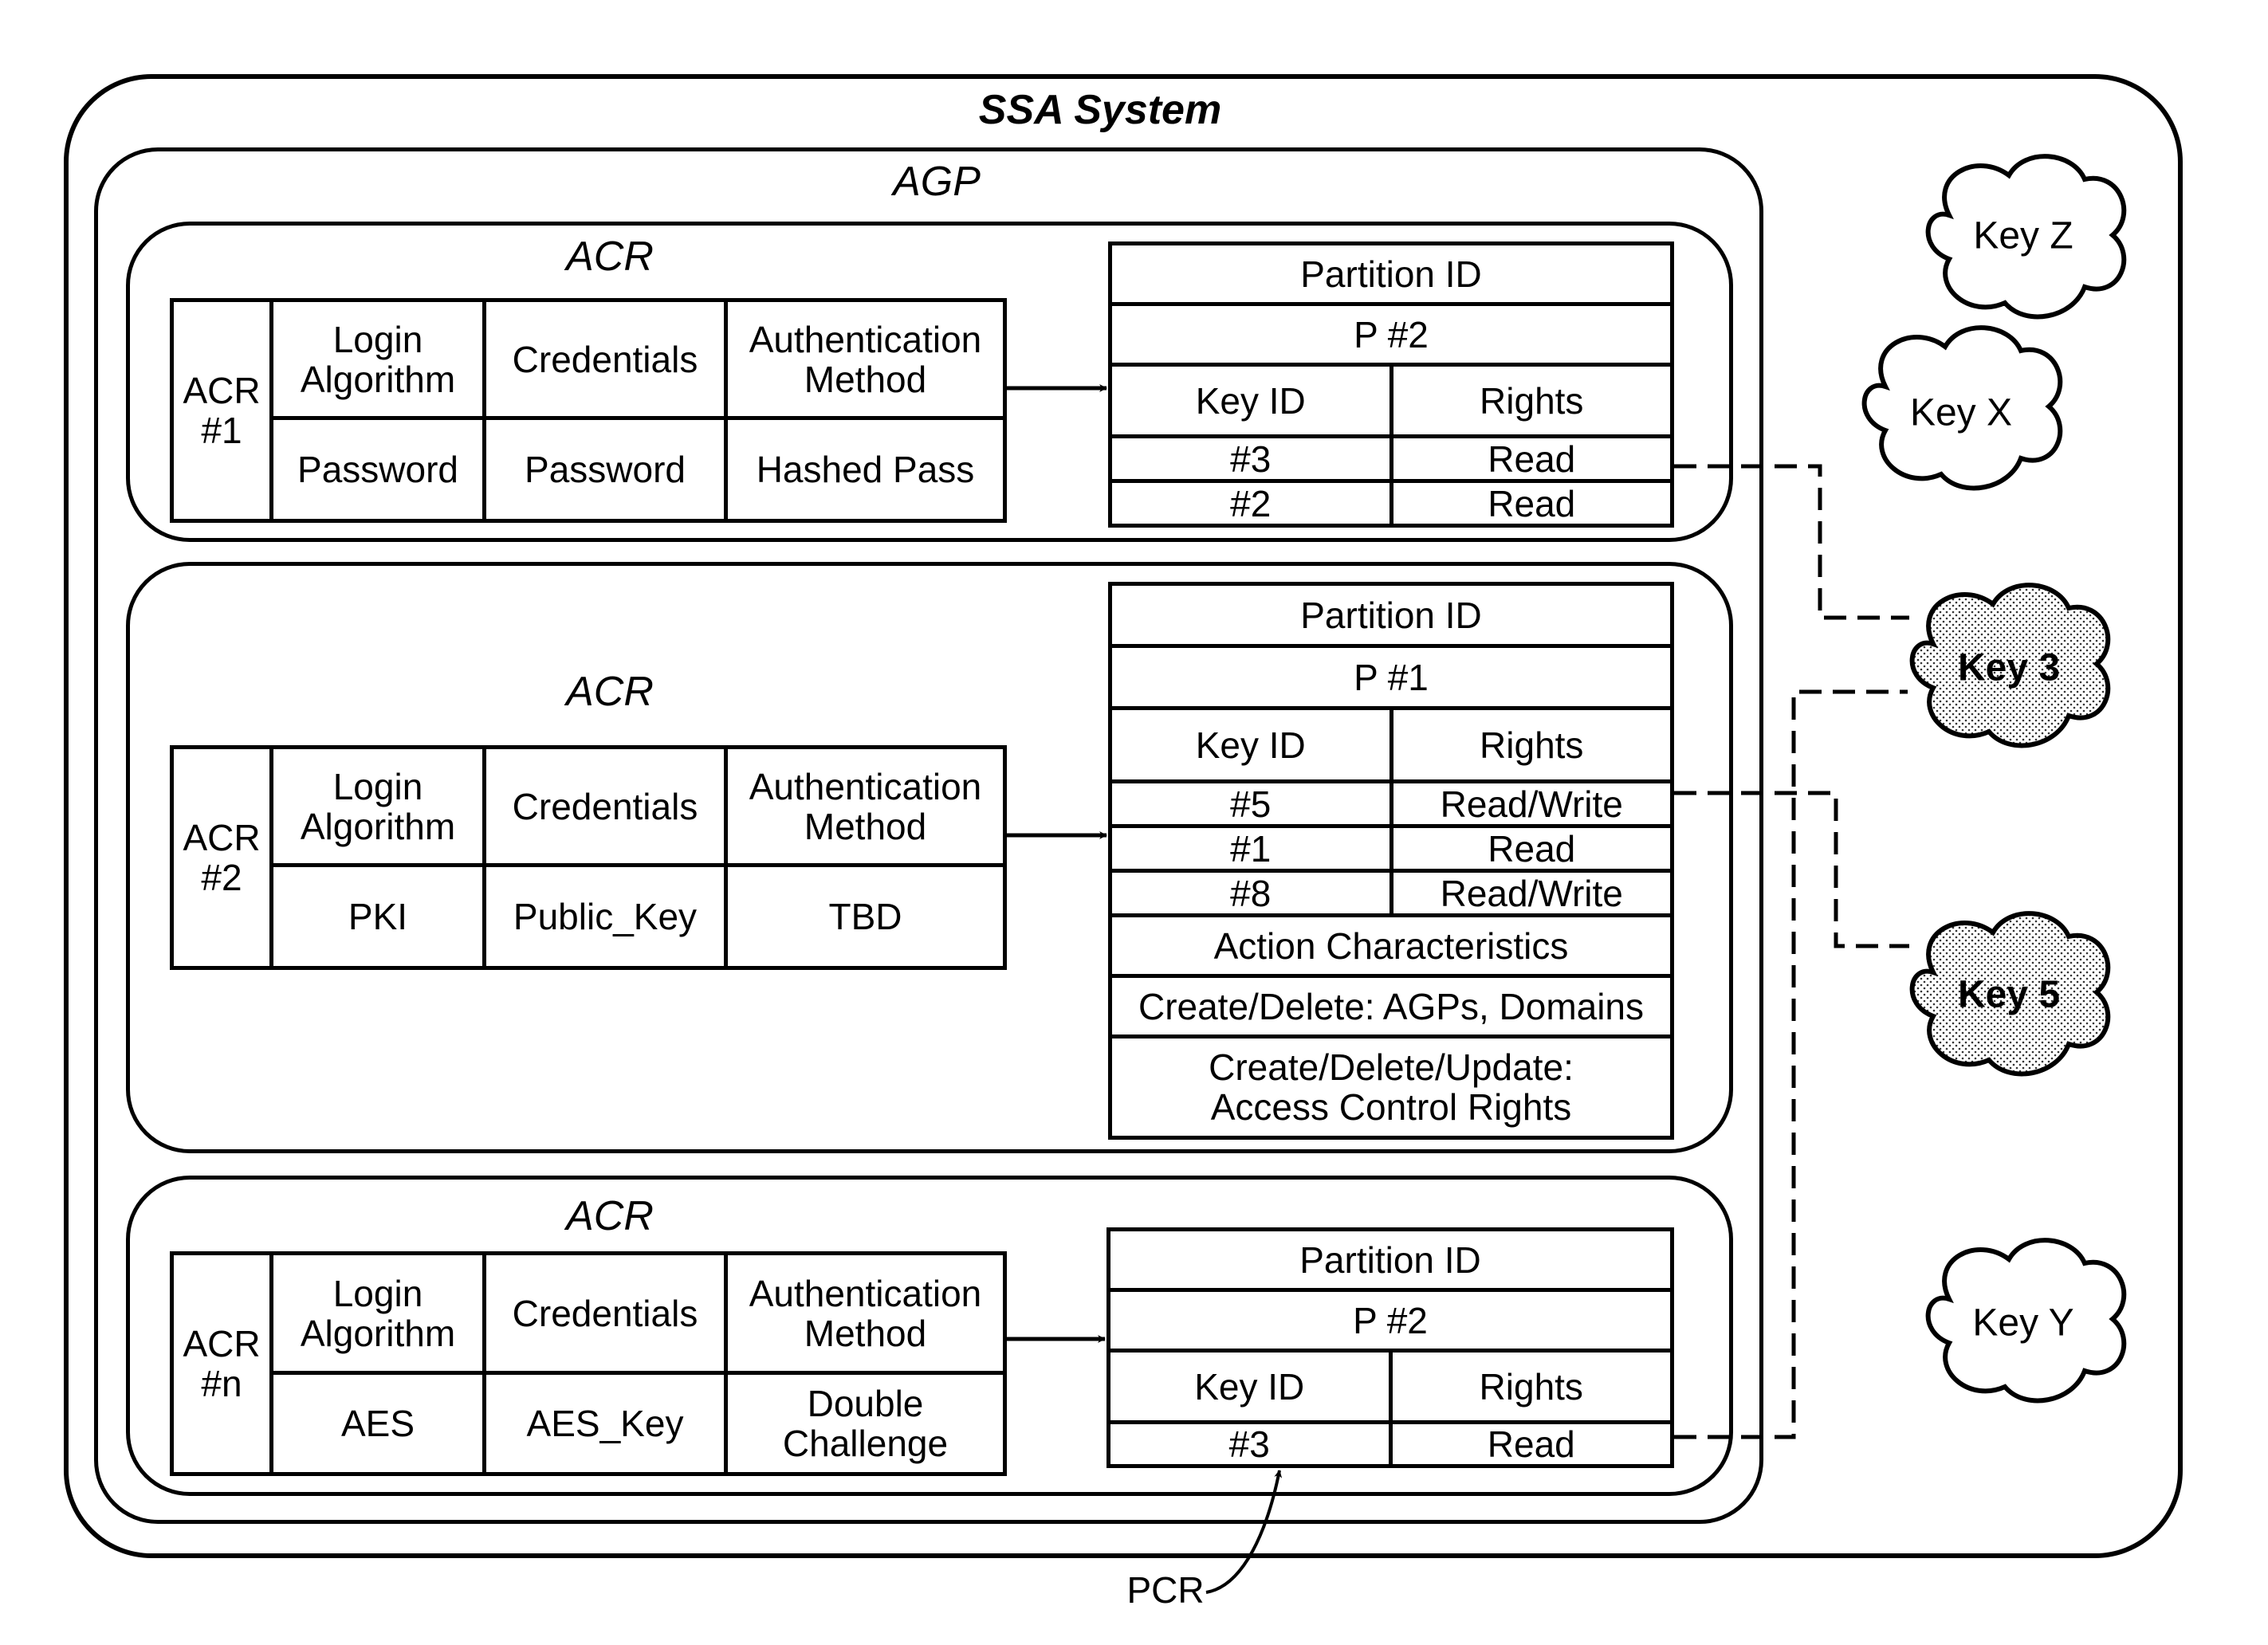  What do you see at coordinates (610, 257) in the screenshot?
I see `acr-label-1: ACR` at bounding box center [610, 257].